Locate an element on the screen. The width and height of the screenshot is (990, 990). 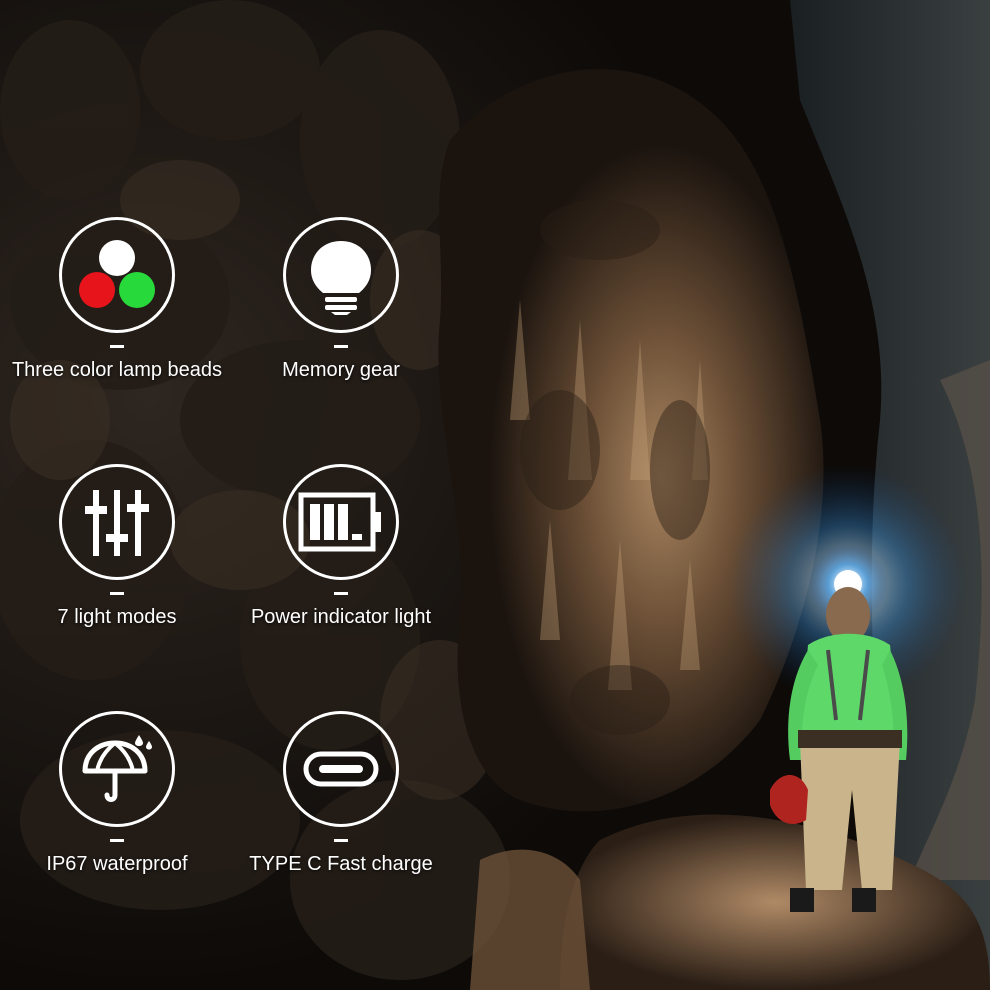
three-color-lamp-beads-icon is located at coordinates (117, 275).